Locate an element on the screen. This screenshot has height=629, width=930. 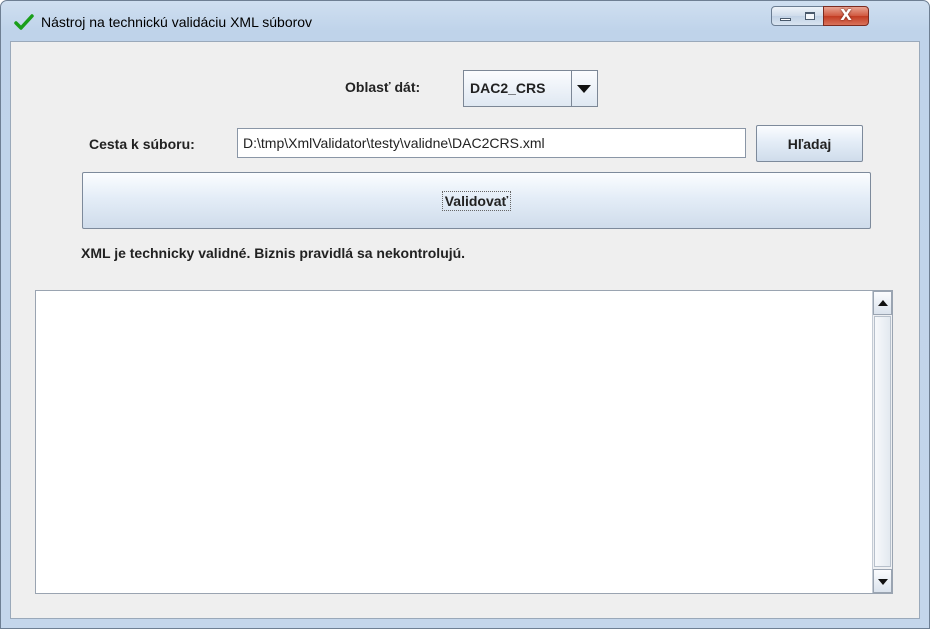
close-icon: X is located at coordinates (846, 15).